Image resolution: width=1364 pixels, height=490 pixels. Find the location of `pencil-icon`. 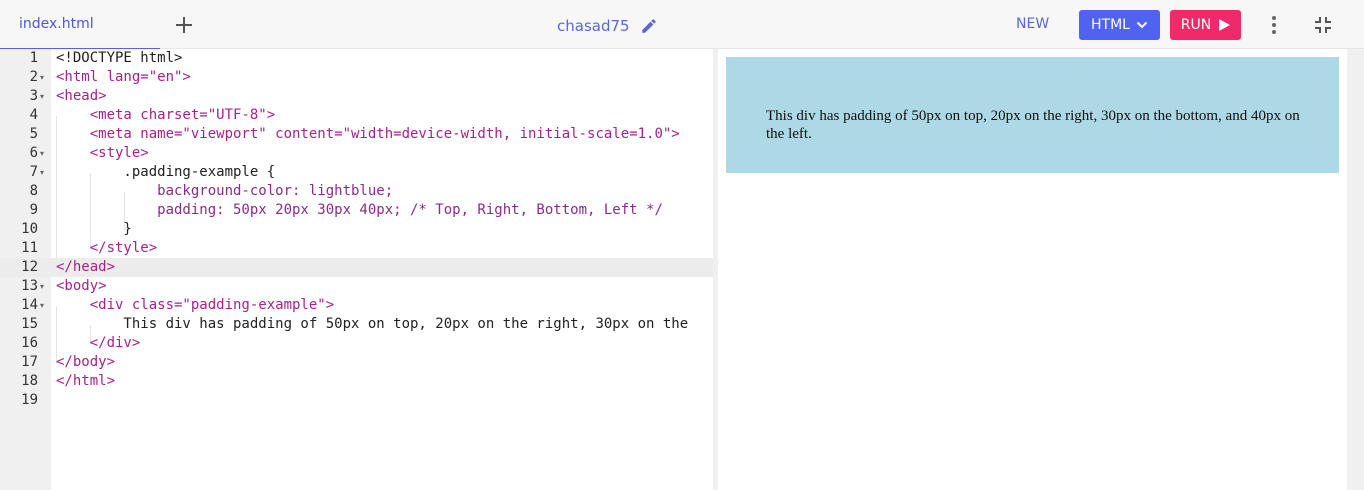

pencil-icon is located at coordinates (649, 26).